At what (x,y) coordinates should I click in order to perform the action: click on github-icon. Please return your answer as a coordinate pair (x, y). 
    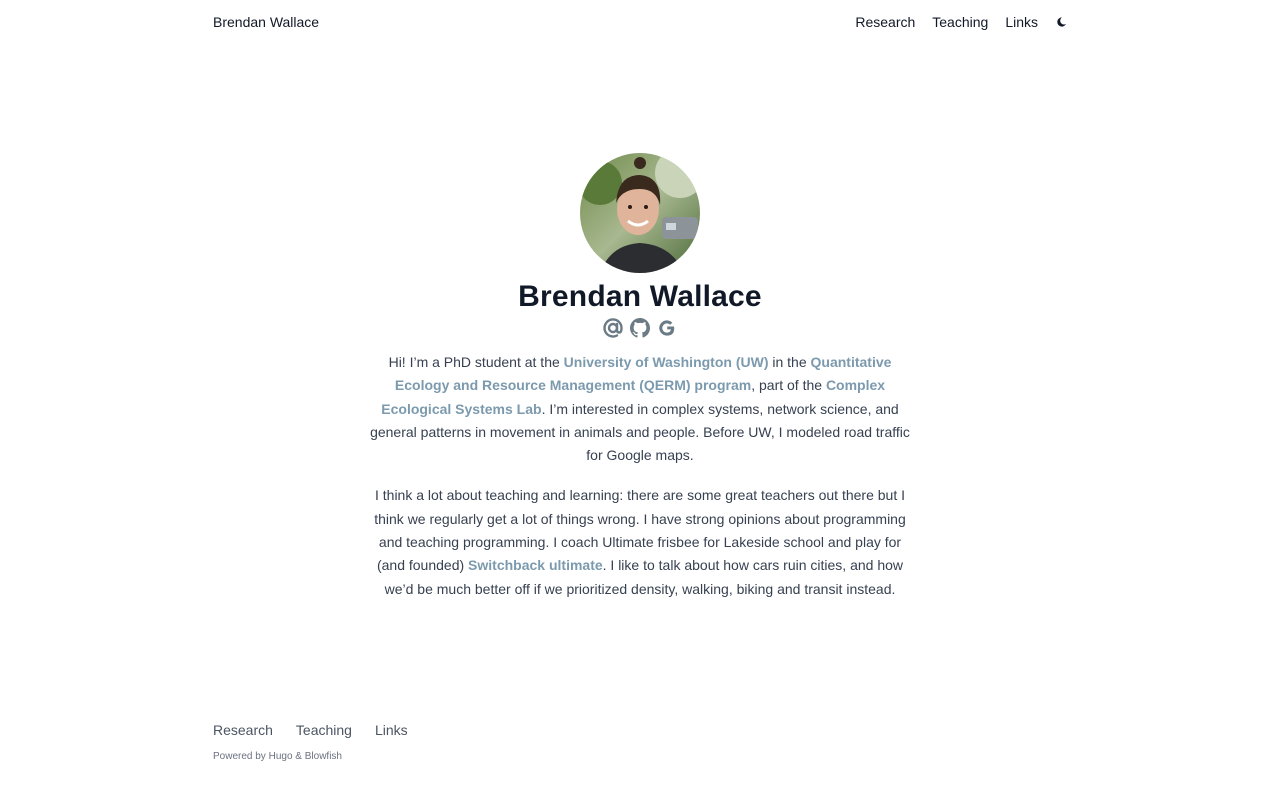
    Looking at the image, I should click on (640, 328).